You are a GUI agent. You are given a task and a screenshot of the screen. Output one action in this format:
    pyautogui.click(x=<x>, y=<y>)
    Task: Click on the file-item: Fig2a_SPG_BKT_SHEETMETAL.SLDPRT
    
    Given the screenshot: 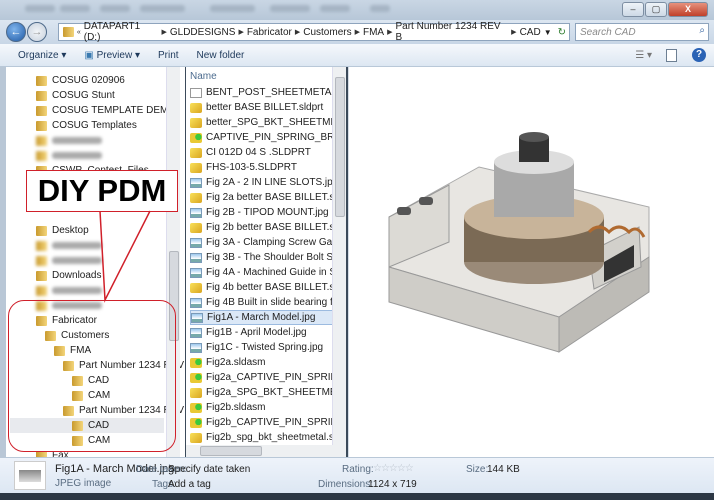 What is the action you would take?
    pyautogui.click(x=266, y=392)
    